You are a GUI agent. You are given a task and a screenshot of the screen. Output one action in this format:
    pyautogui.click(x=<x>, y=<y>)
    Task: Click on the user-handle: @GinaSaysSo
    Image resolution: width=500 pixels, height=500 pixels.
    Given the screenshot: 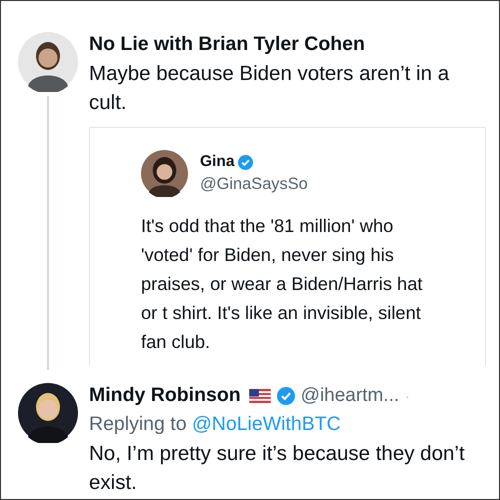 What is the action you would take?
    pyautogui.click(x=254, y=184)
    